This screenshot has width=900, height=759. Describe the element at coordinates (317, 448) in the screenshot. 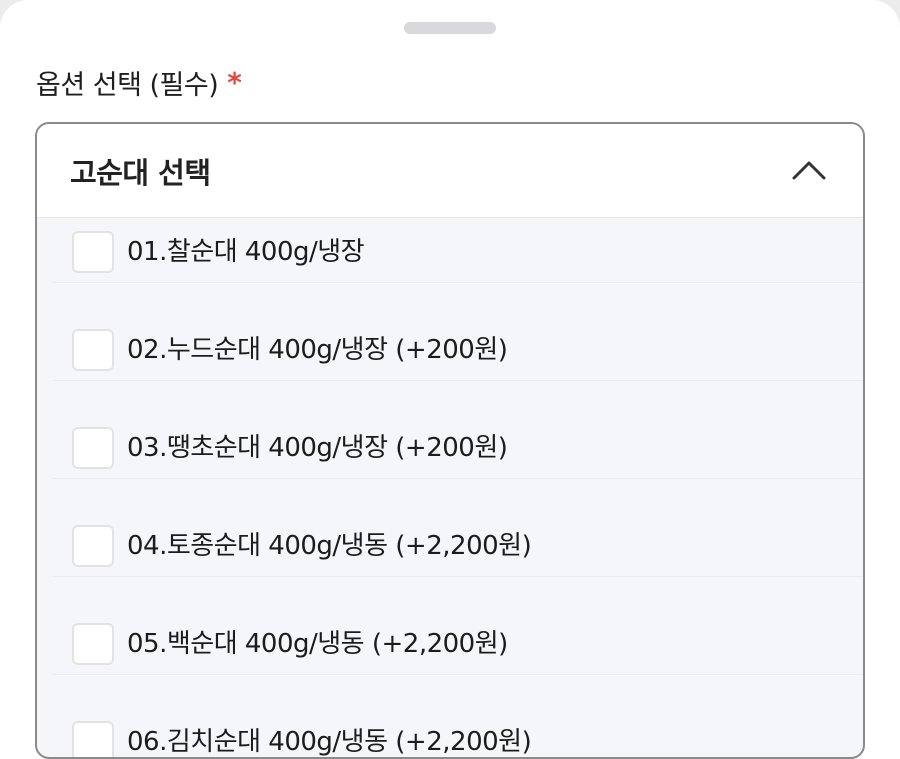

I see `option-label: 03.땡초순대 400g/냉장 (+200원)` at that location.